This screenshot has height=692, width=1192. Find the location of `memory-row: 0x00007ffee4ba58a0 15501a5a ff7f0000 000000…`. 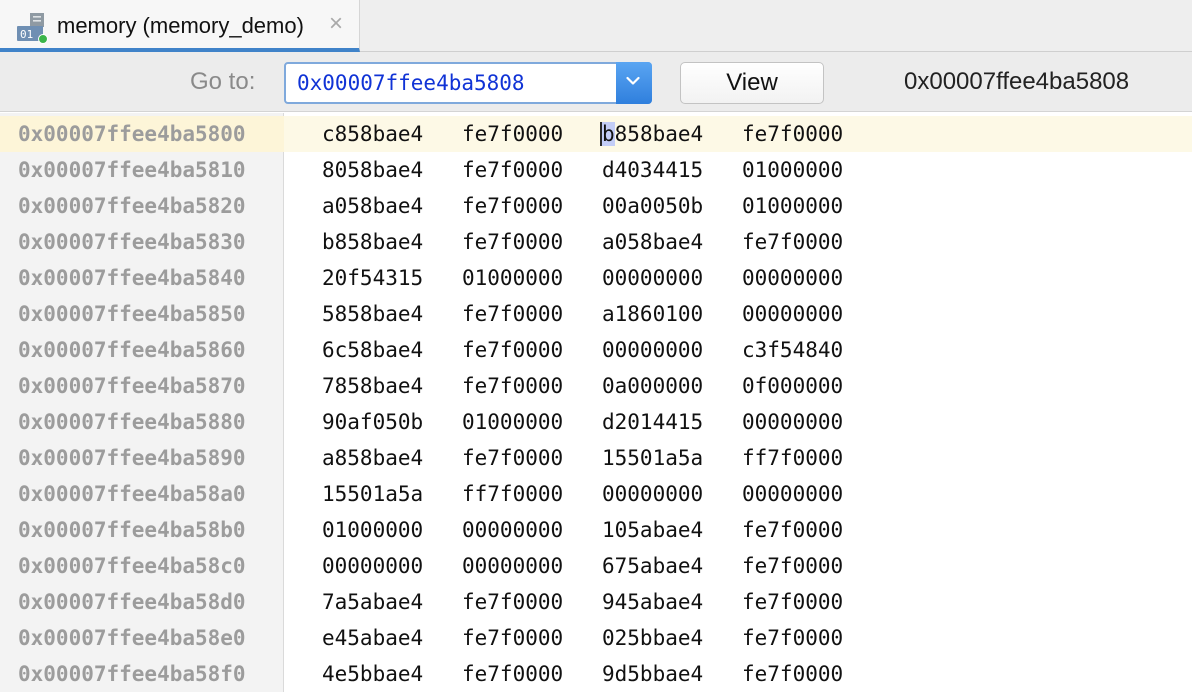

memory-row: 0x00007ffee4ba58a0 15501a5a ff7f0000 000000… is located at coordinates (596, 494).